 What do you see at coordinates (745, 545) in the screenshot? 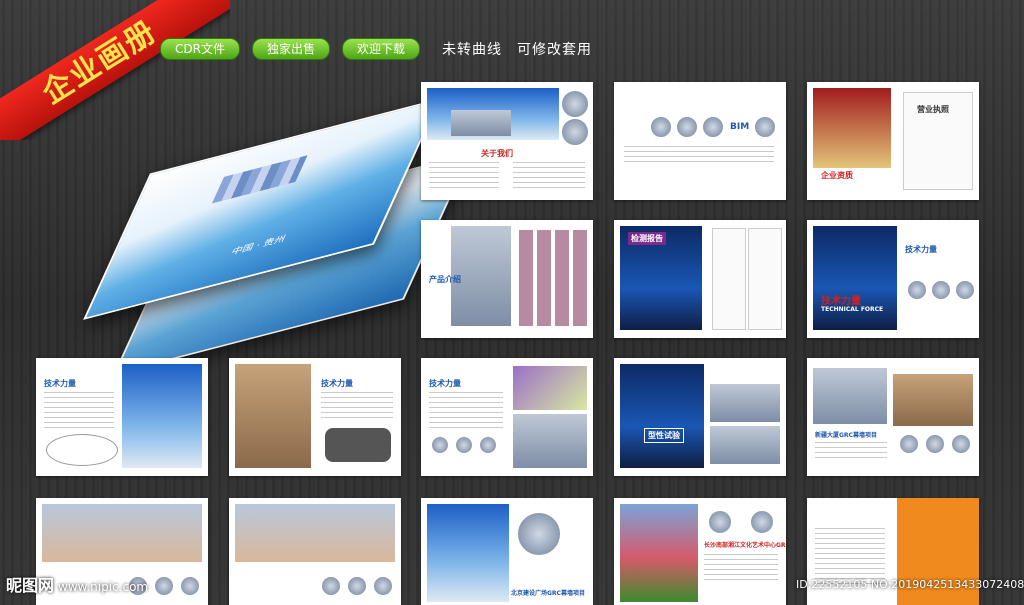
I see `project-c-heading: 长沙南部湘江文化艺术中心GRC幕墙项目` at bounding box center [745, 545].